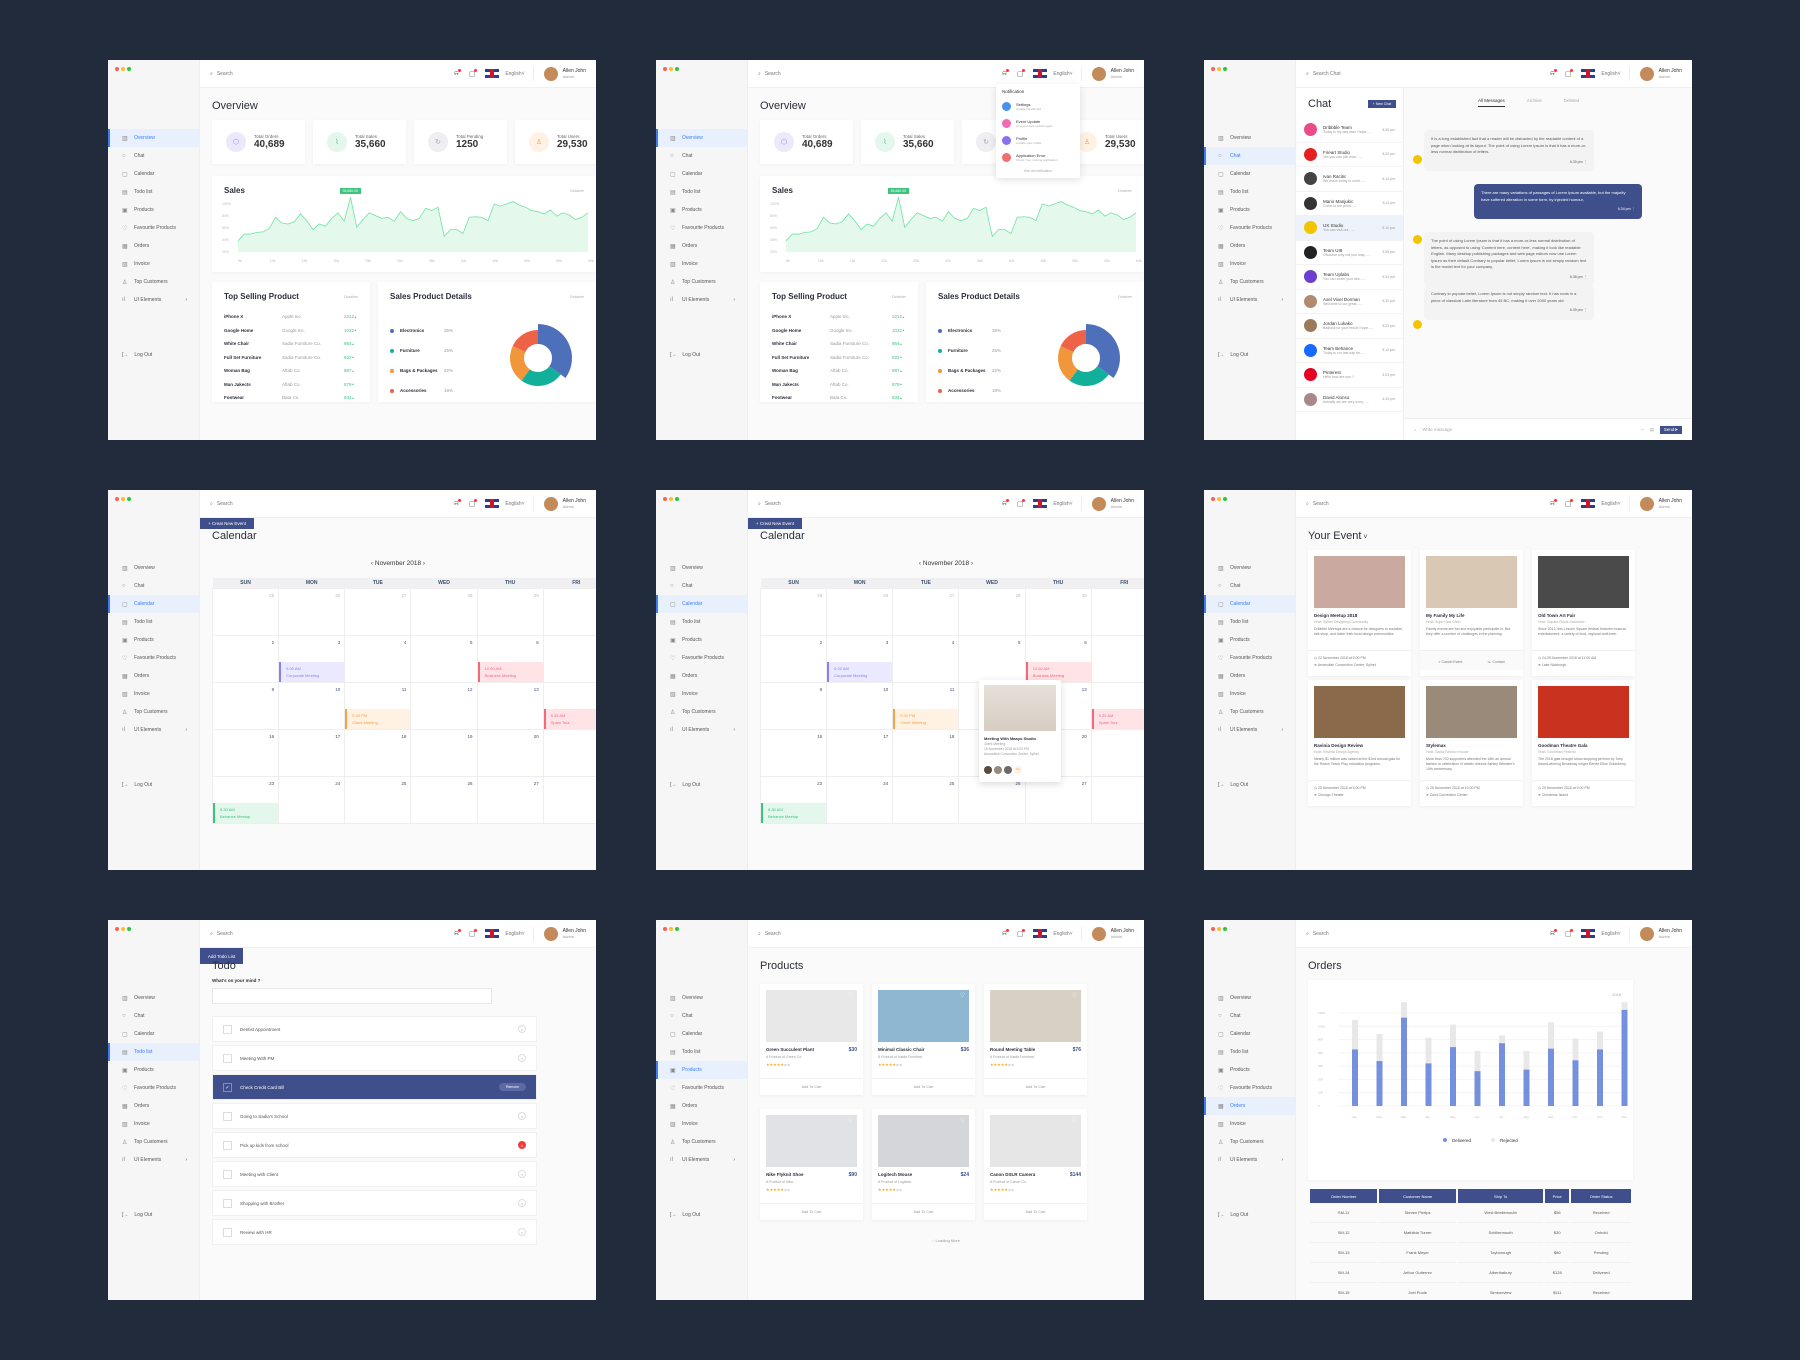 Image resolution: width=1800 pixels, height=1360 pixels. I want to click on calendar-day: 4, so click(378, 658).